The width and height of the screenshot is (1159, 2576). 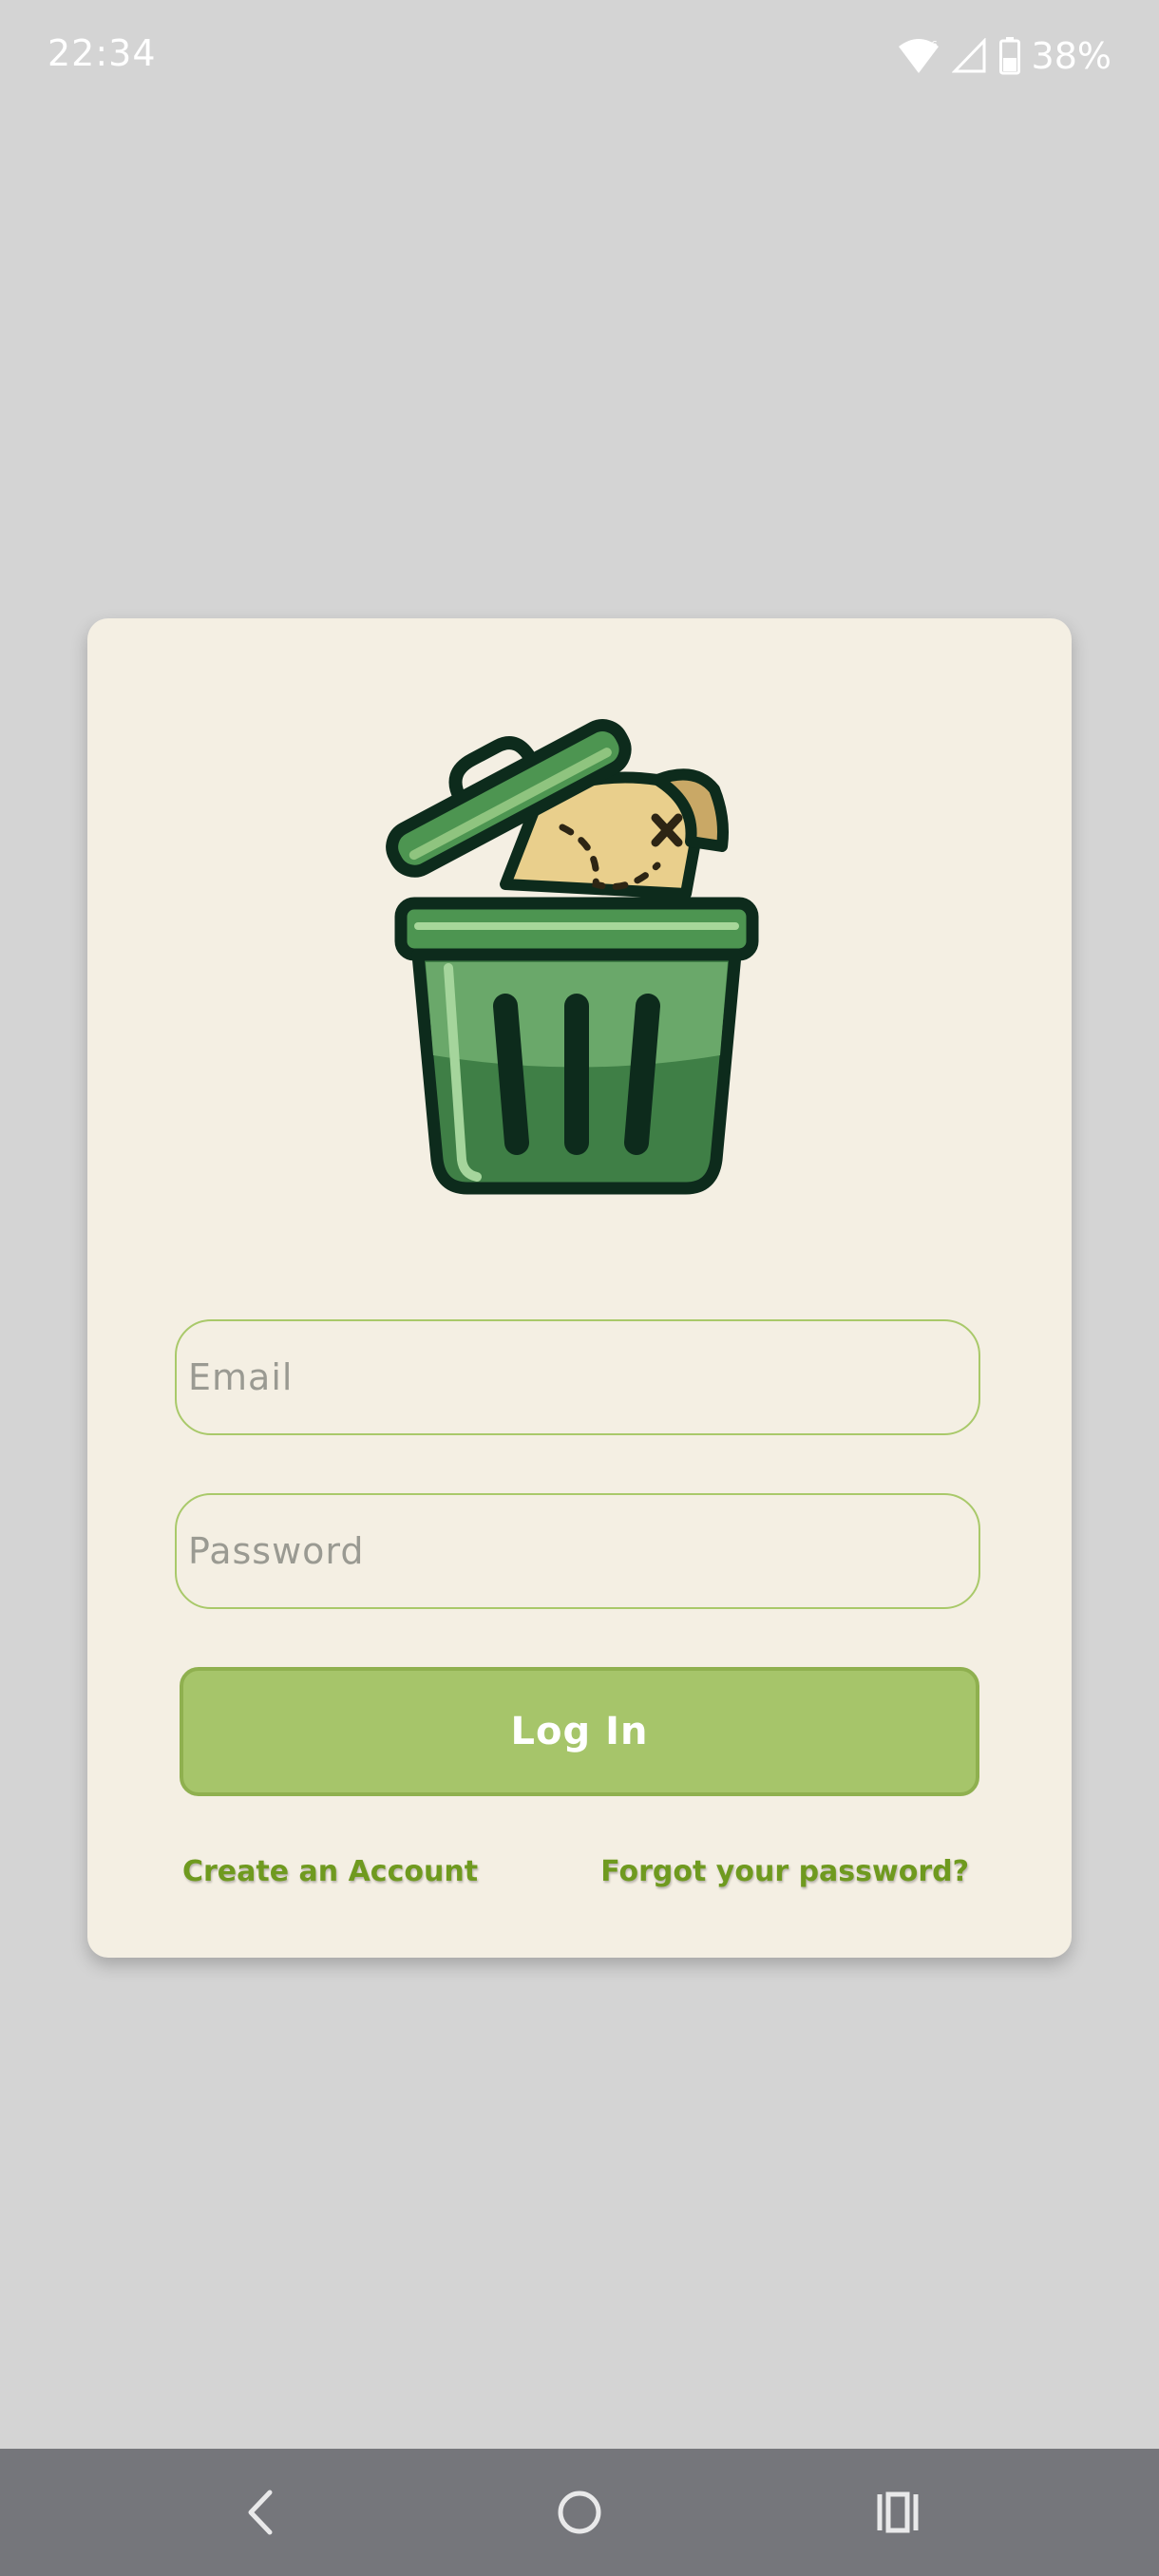 I want to click on trash-can-icon, so click(x=581, y=960).